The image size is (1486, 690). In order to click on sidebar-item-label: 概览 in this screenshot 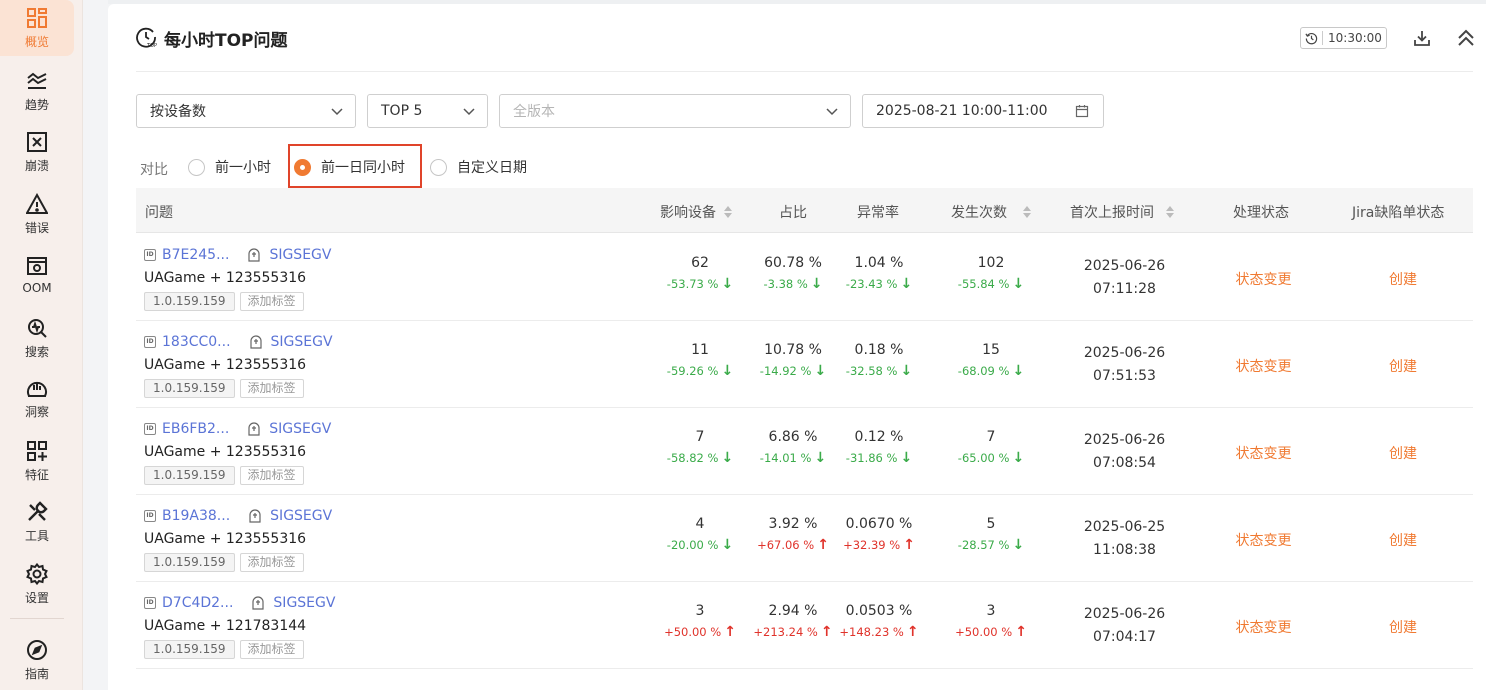, I will do `click(36, 42)`.